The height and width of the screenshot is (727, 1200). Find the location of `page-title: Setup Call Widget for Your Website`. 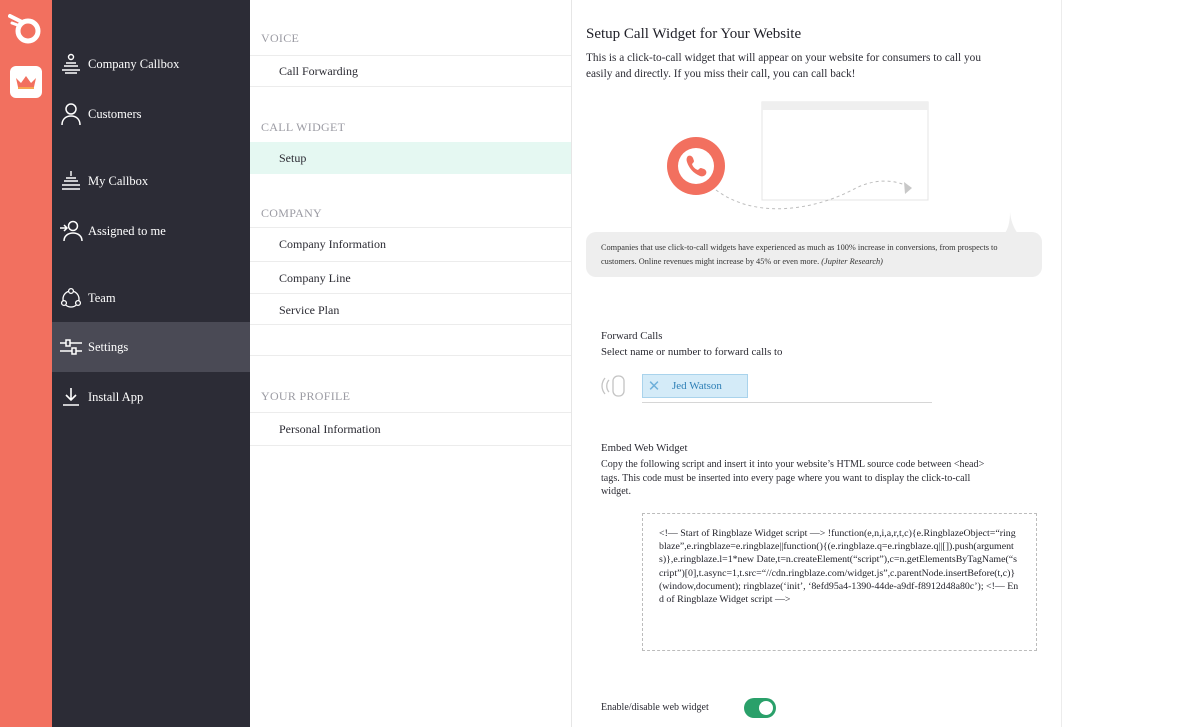

page-title: Setup Call Widget for Your Website is located at coordinates (694, 34).